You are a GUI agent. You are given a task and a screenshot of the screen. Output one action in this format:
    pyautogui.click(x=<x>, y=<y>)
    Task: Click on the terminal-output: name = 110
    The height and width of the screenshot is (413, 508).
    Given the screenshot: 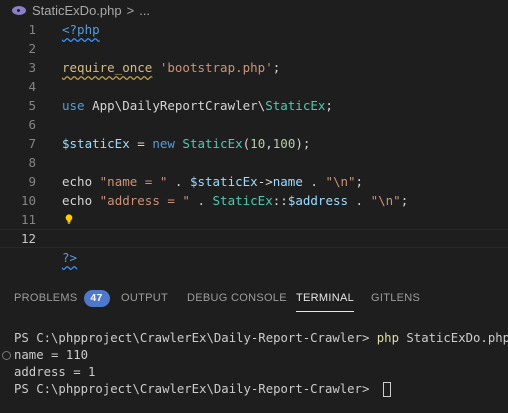 What is the action you would take?
    pyautogui.click(x=51, y=355)
    